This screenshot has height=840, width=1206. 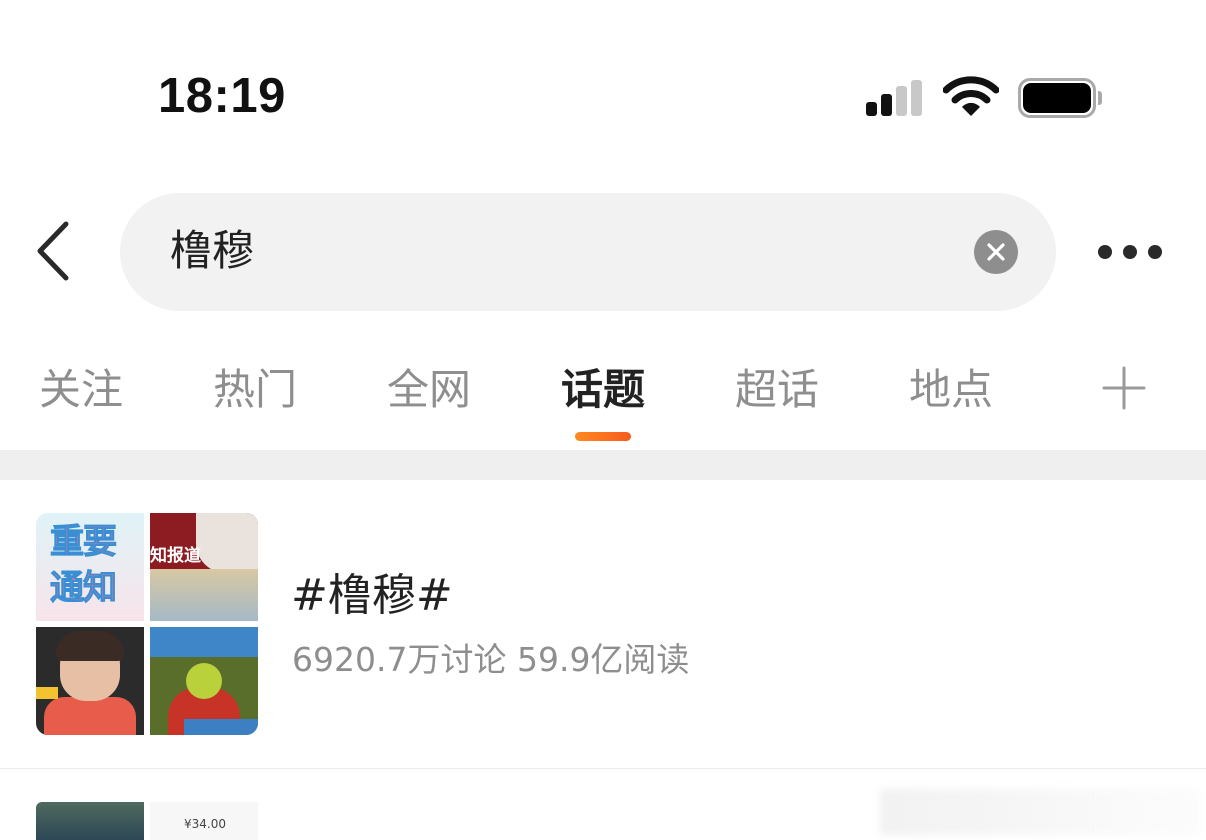 I want to click on back-button, so click(x=56, y=251).